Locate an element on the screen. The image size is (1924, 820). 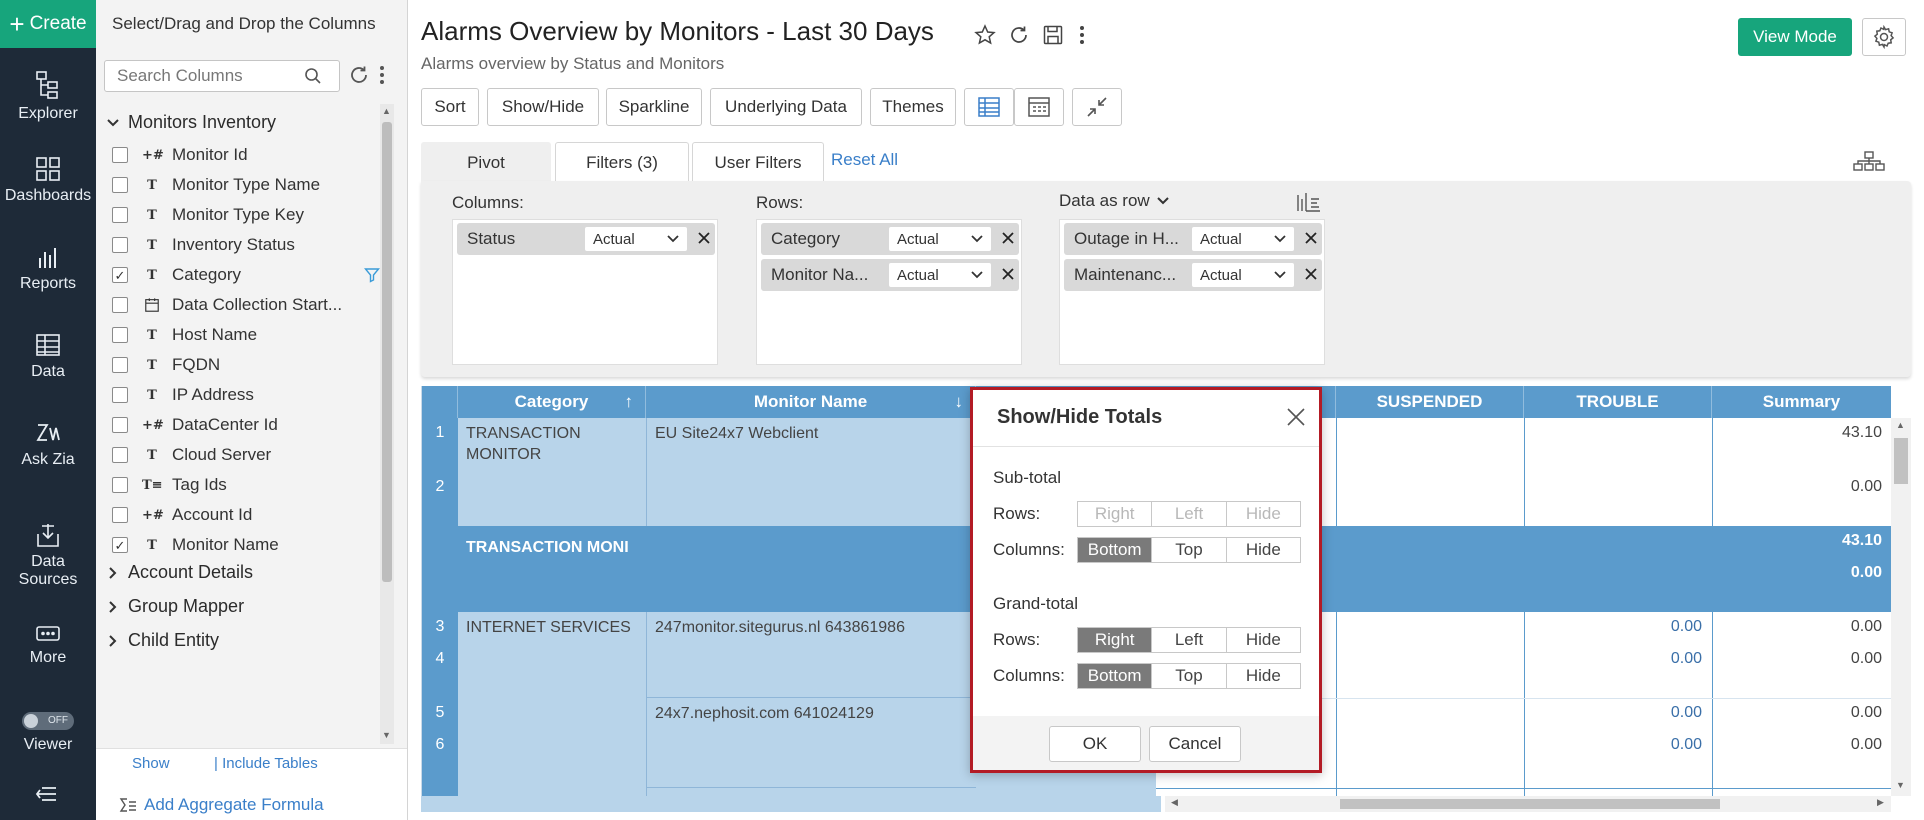
viewer-toggle: OFF Viewer is located at coordinates (48, 733).